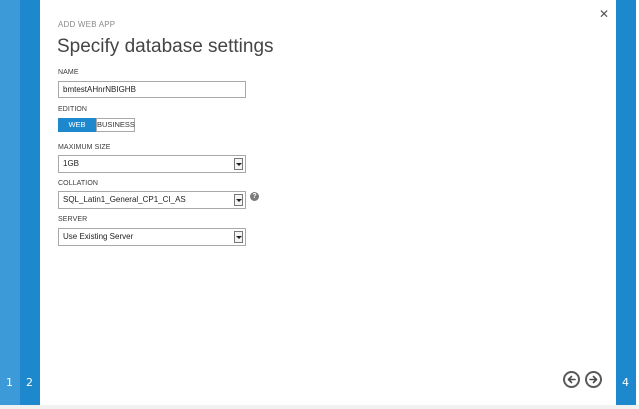  What do you see at coordinates (254, 196) in the screenshot?
I see `question-icon: ?` at bounding box center [254, 196].